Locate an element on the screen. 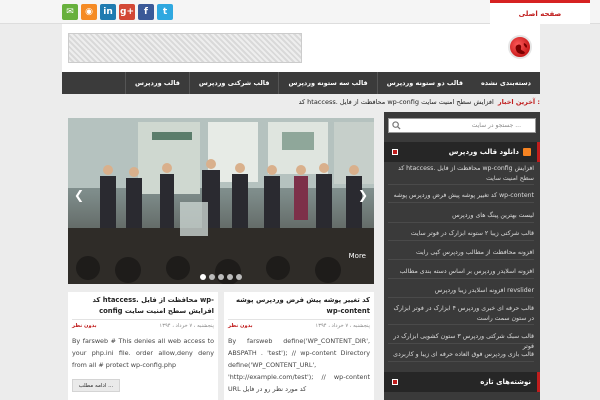  slider-dots is located at coordinates (221, 277).